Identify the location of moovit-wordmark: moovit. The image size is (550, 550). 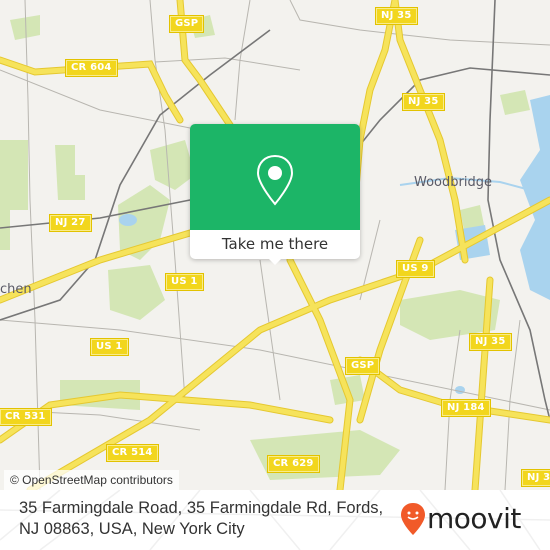
(474, 518).